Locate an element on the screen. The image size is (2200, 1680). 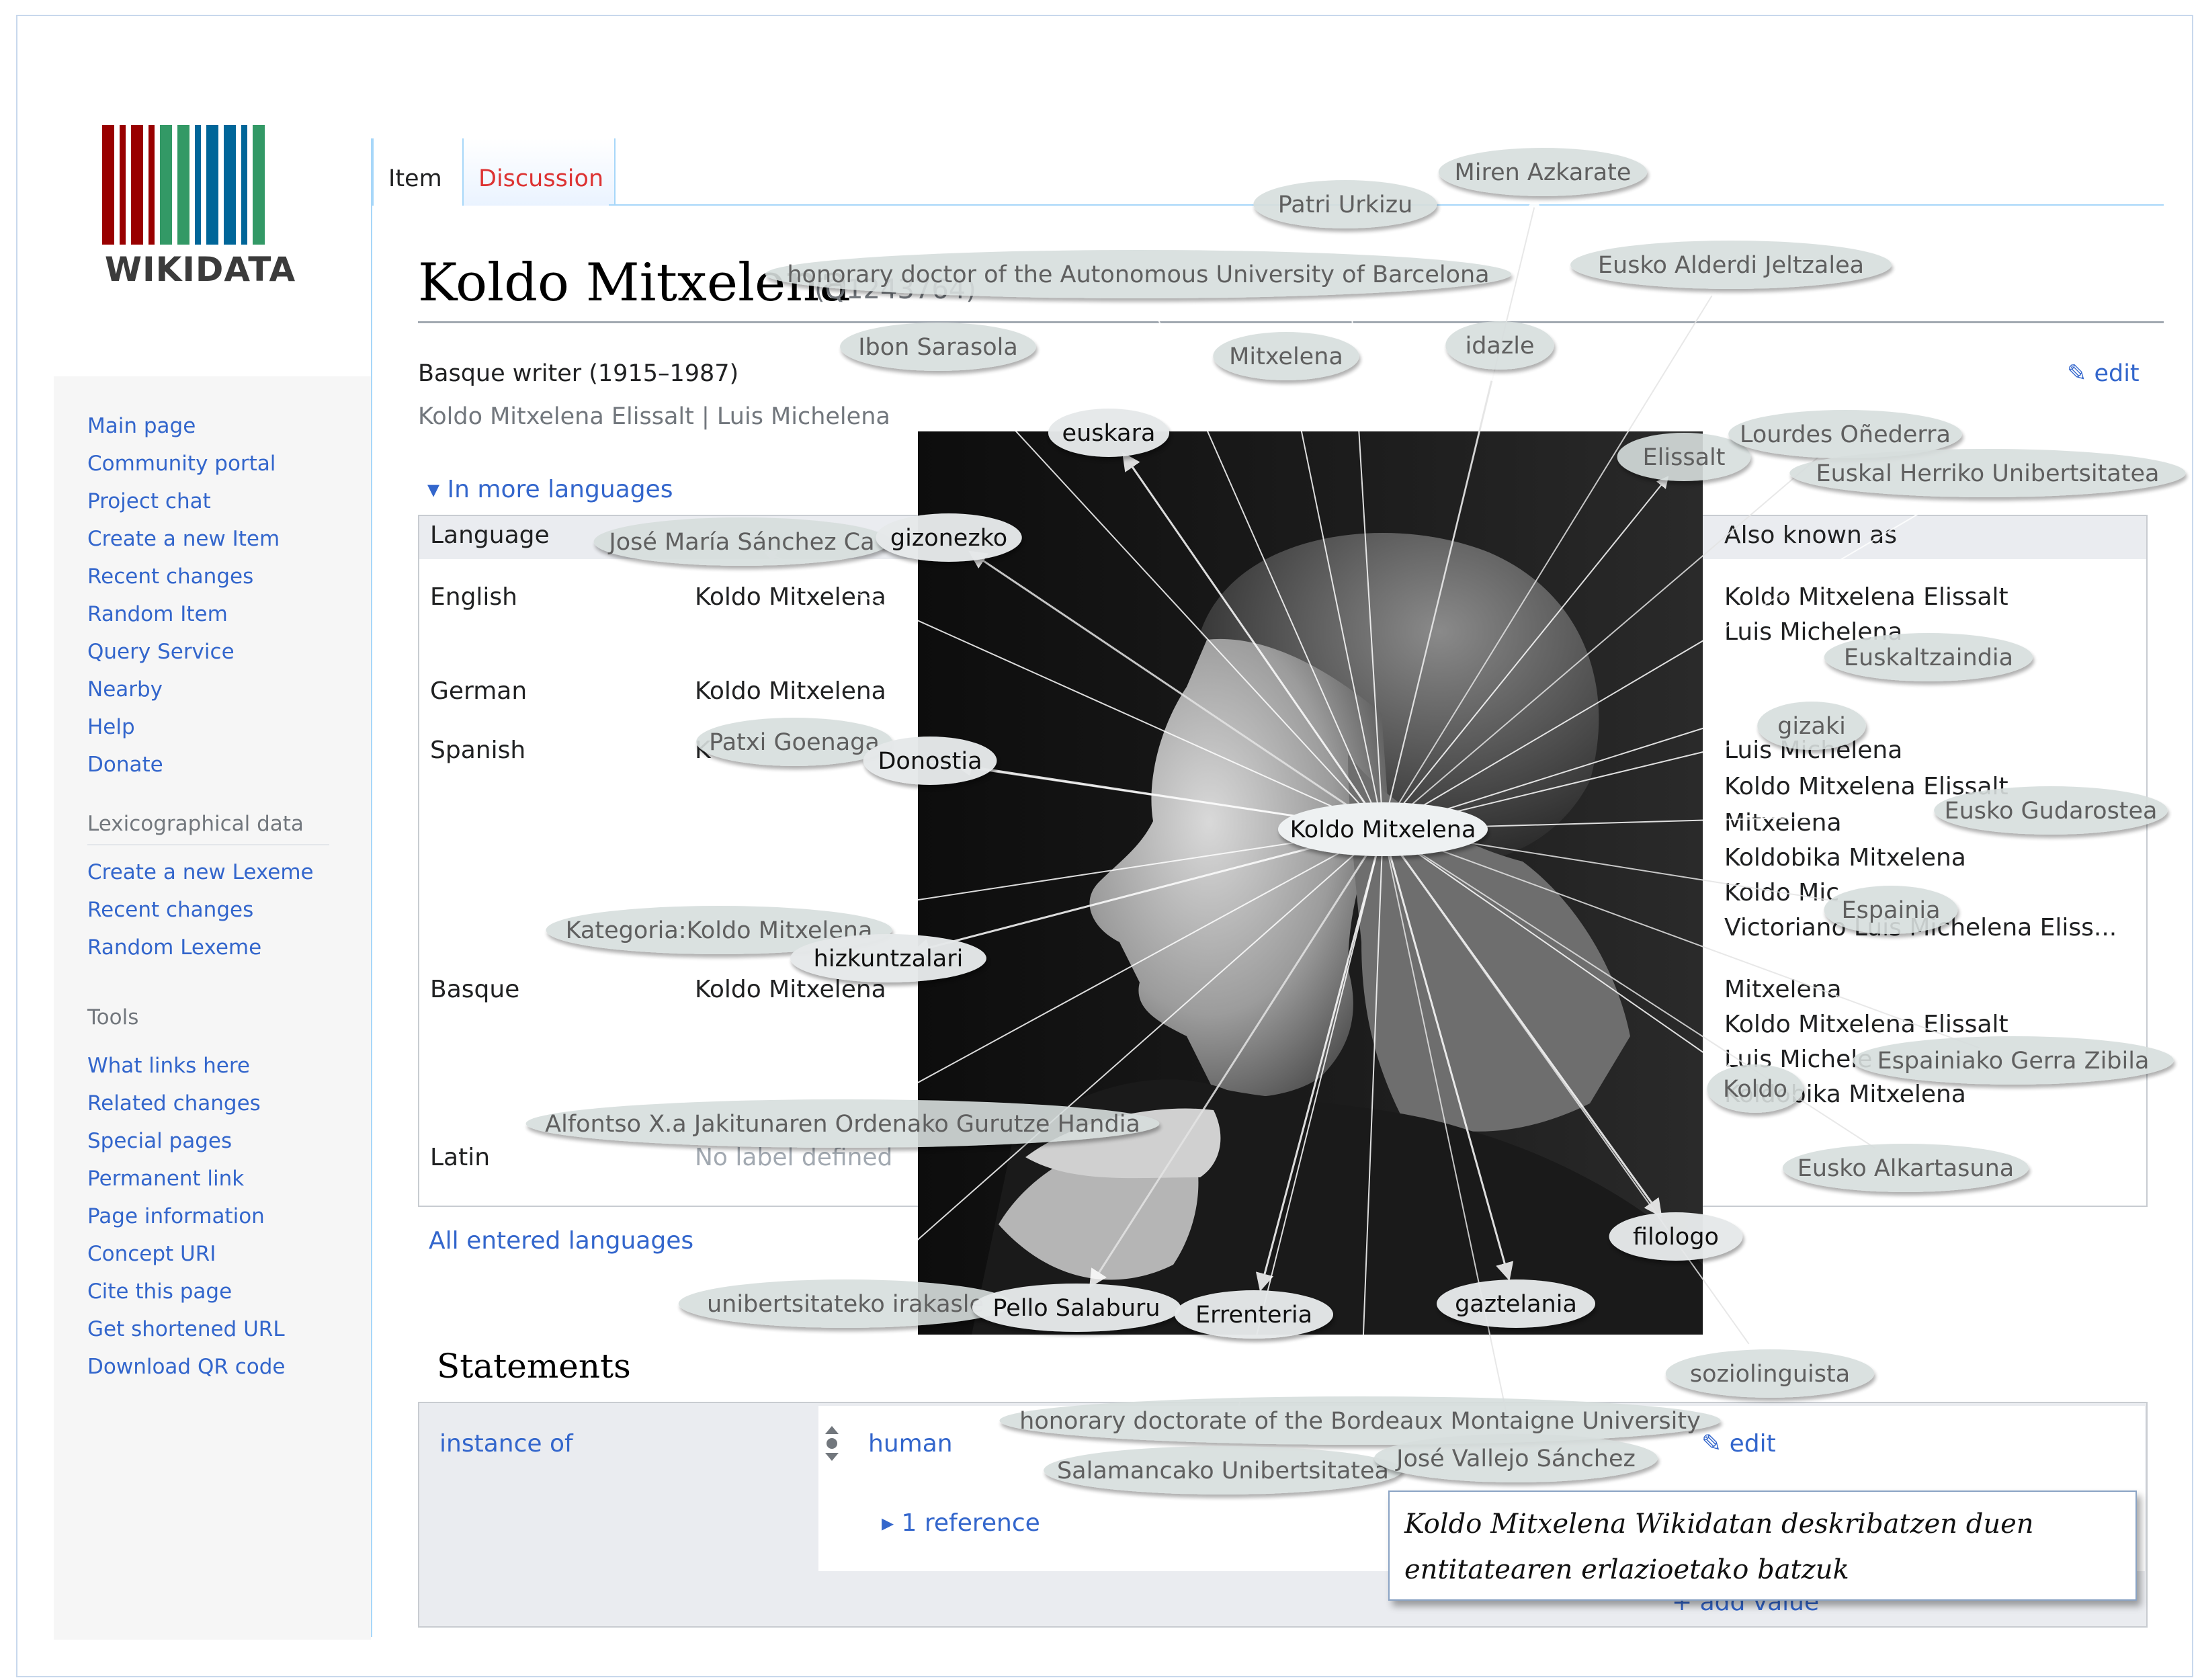
graph-node-label: Patxi Goenaga is located at coordinates (794, 742).